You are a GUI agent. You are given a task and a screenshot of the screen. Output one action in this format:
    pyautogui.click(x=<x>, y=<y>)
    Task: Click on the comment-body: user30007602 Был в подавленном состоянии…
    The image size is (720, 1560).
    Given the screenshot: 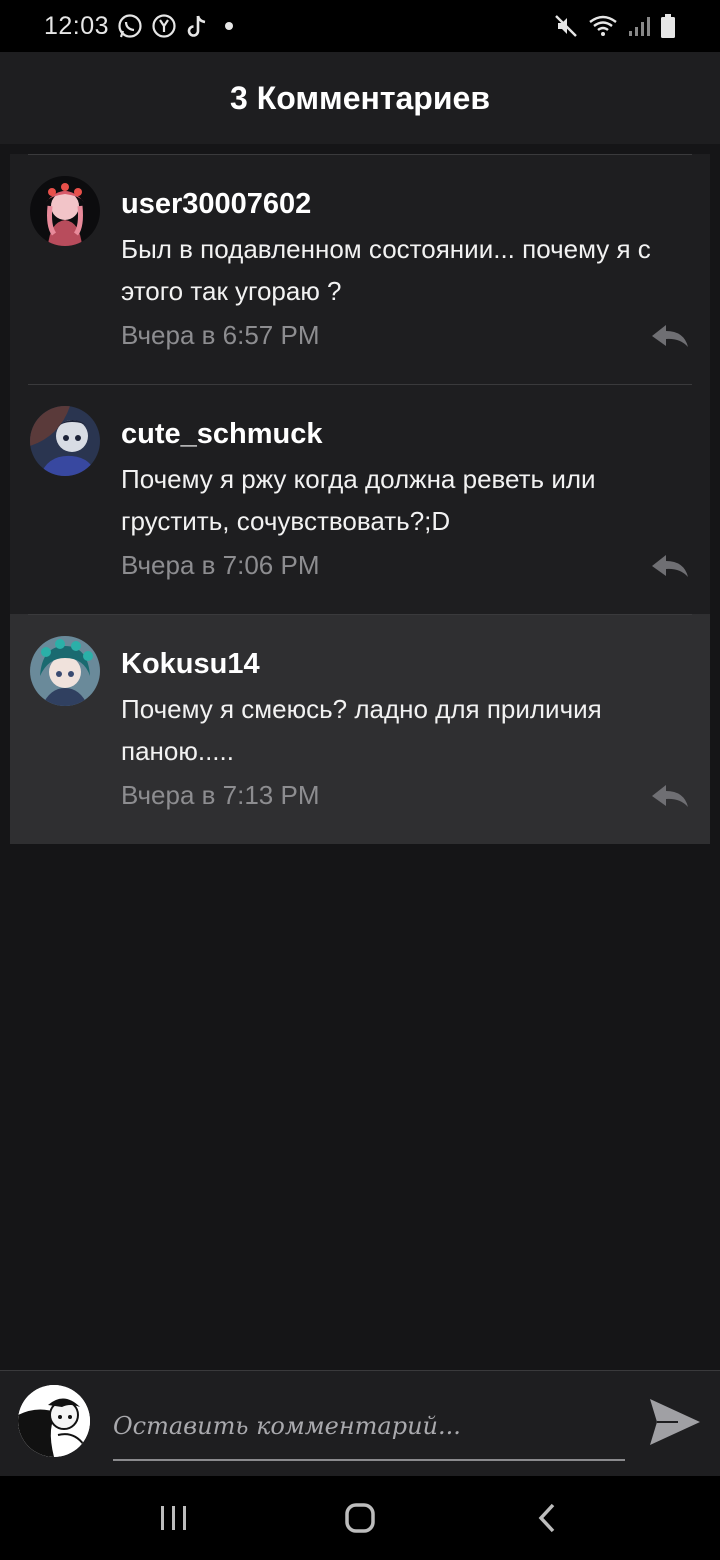 What is the action you would take?
    pyautogui.click(x=408, y=248)
    